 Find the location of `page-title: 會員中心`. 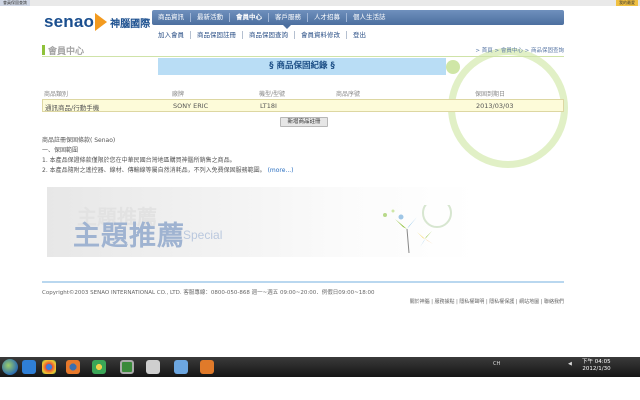

page-title: 會員中心 is located at coordinates (66, 52).